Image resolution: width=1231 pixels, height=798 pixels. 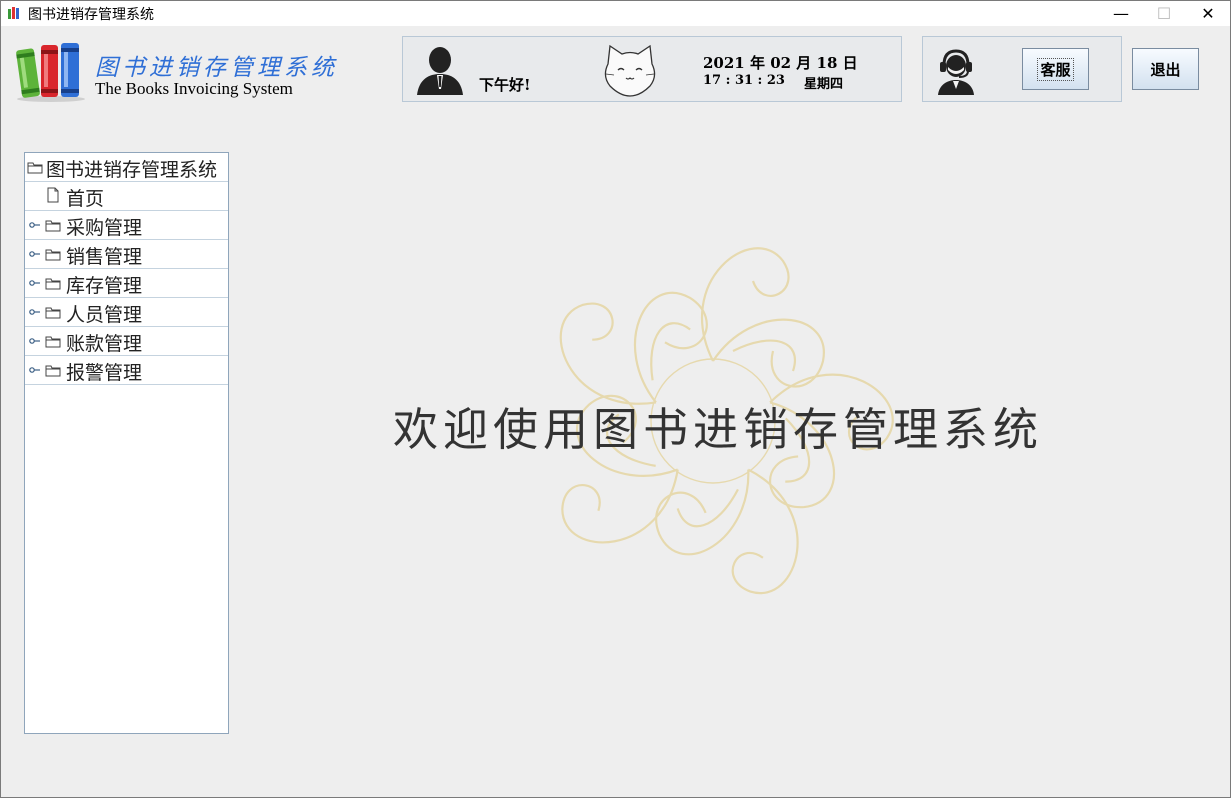 I want to click on app-icon, so click(x=13, y=13).